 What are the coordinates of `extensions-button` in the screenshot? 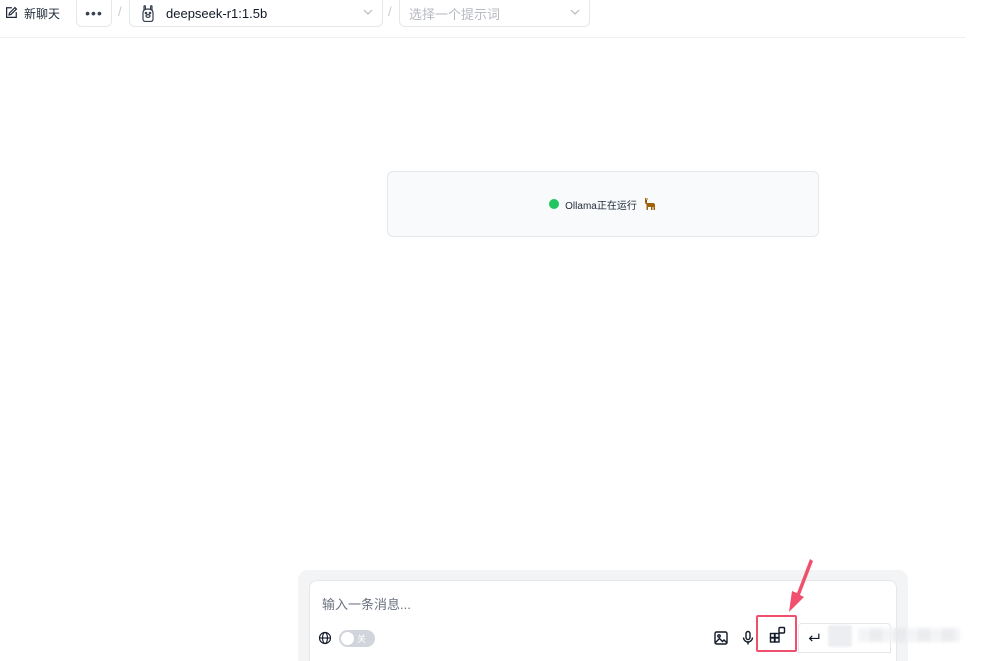 It's located at (776, 633).